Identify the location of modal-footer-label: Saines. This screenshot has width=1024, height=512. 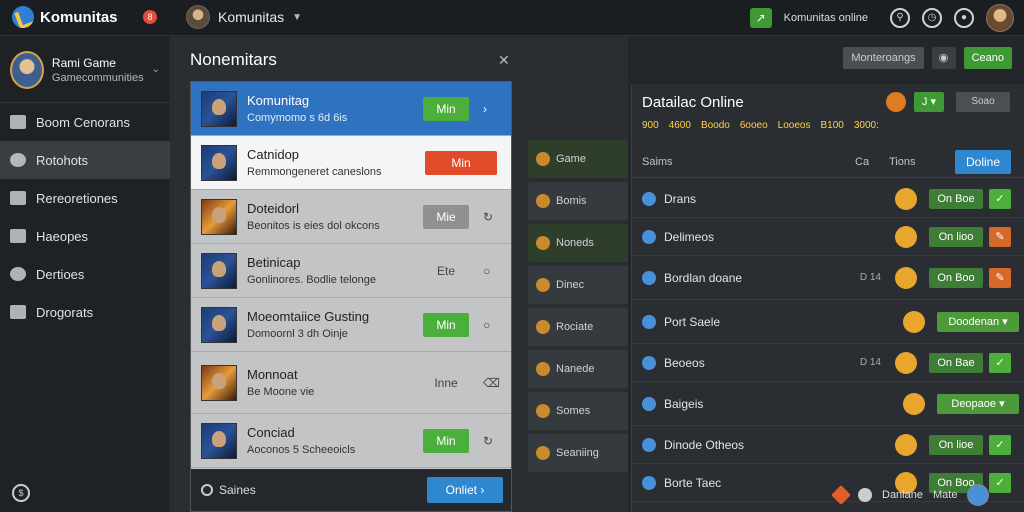
(314, 490).